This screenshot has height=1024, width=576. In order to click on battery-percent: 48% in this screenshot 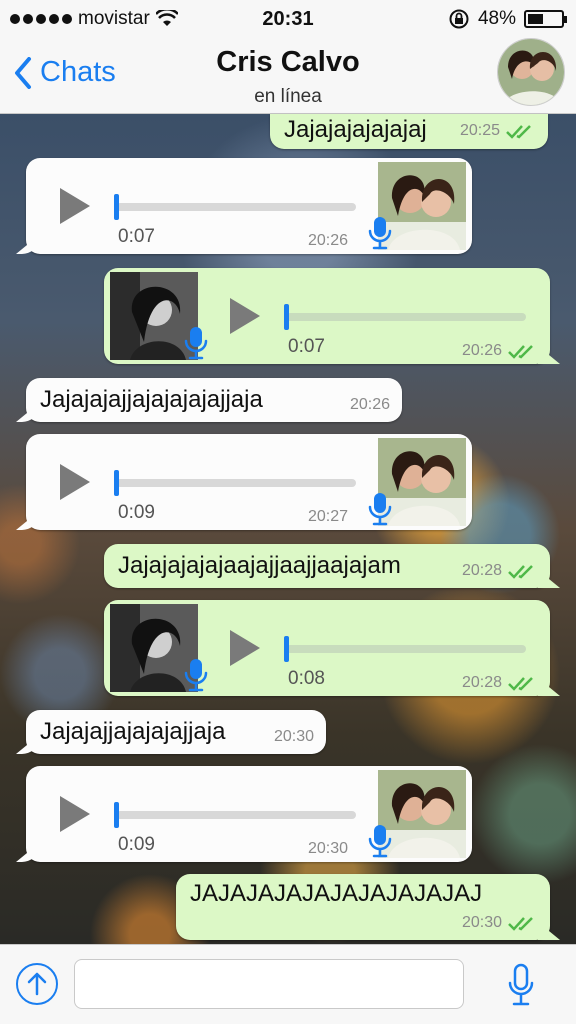, I will do `click(496, 18)`.